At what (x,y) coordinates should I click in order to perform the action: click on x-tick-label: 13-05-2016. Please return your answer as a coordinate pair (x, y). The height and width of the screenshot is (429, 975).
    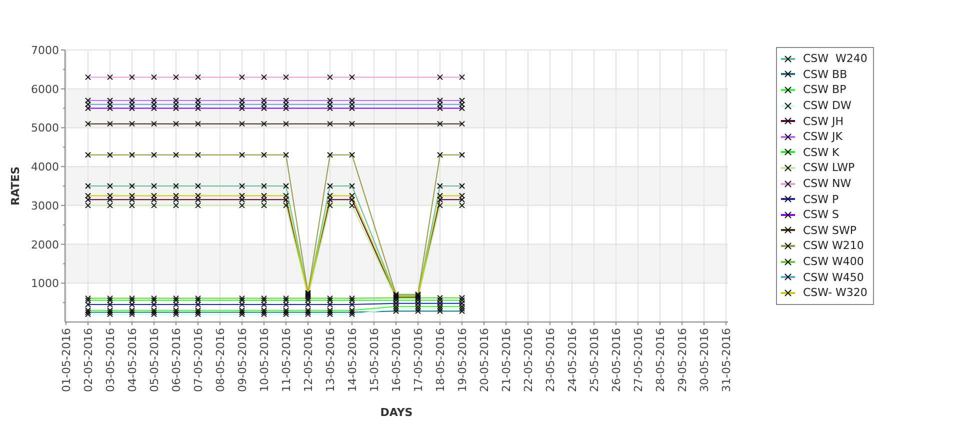
    Looking at the image, I should click on (330, 360).